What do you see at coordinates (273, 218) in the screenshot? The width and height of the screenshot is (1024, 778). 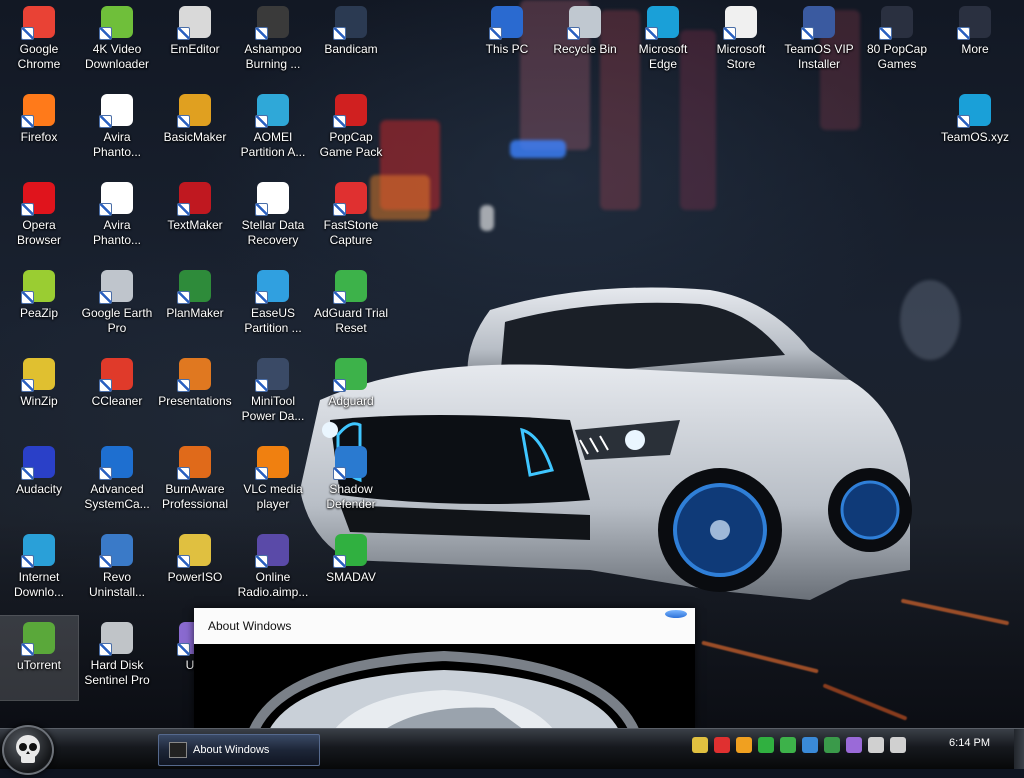 I see `desktop-icon: Stellar Data Recovery` at bounding box center [273, 218].